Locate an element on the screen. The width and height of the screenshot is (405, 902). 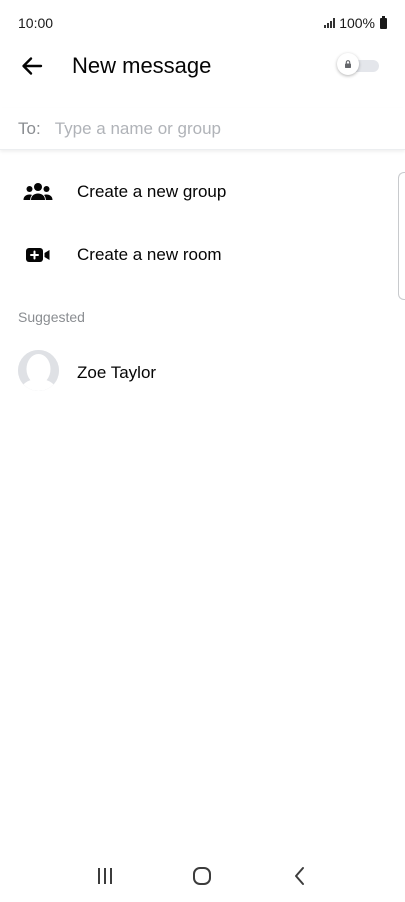
arrow-left-icon is located at coordinates (32, 66).